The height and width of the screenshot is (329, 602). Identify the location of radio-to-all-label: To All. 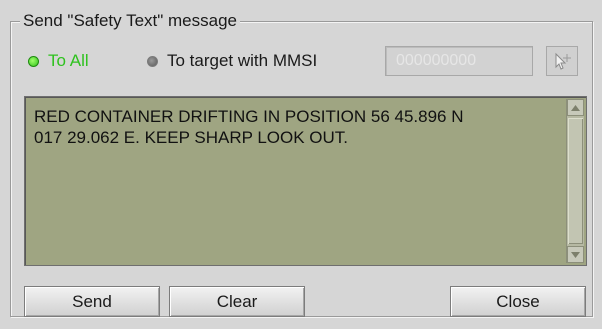
(68, 60).